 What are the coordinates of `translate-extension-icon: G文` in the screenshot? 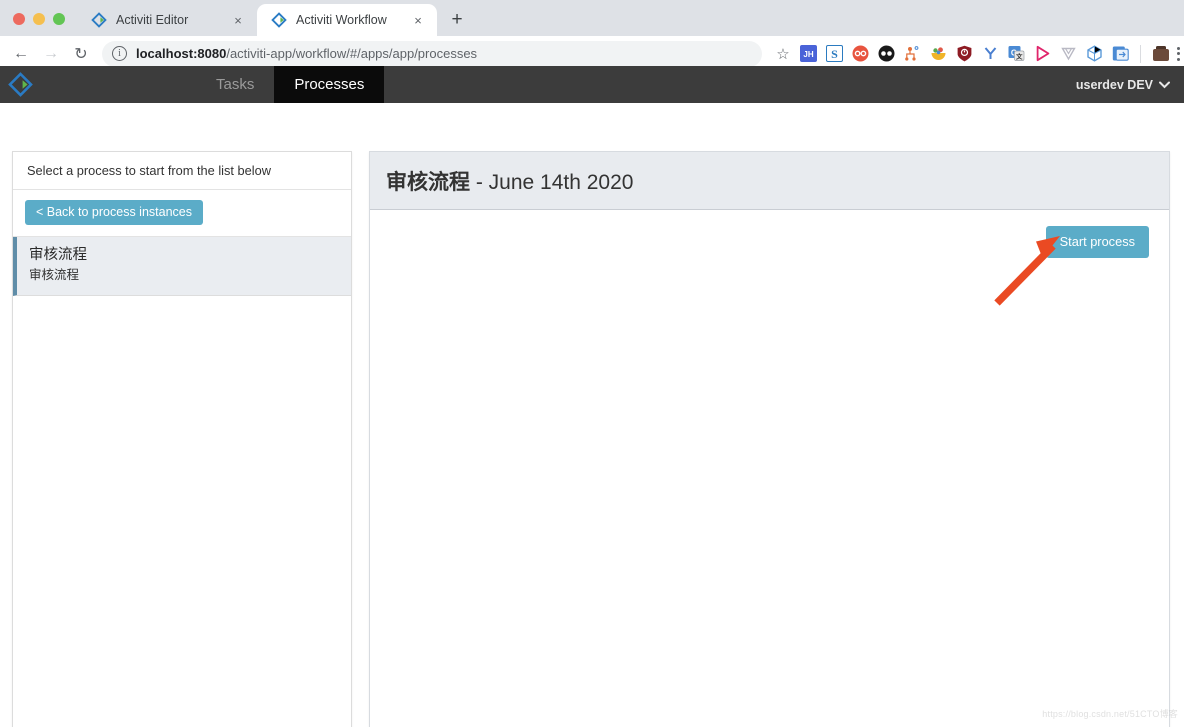 It's located at (1016, 54).